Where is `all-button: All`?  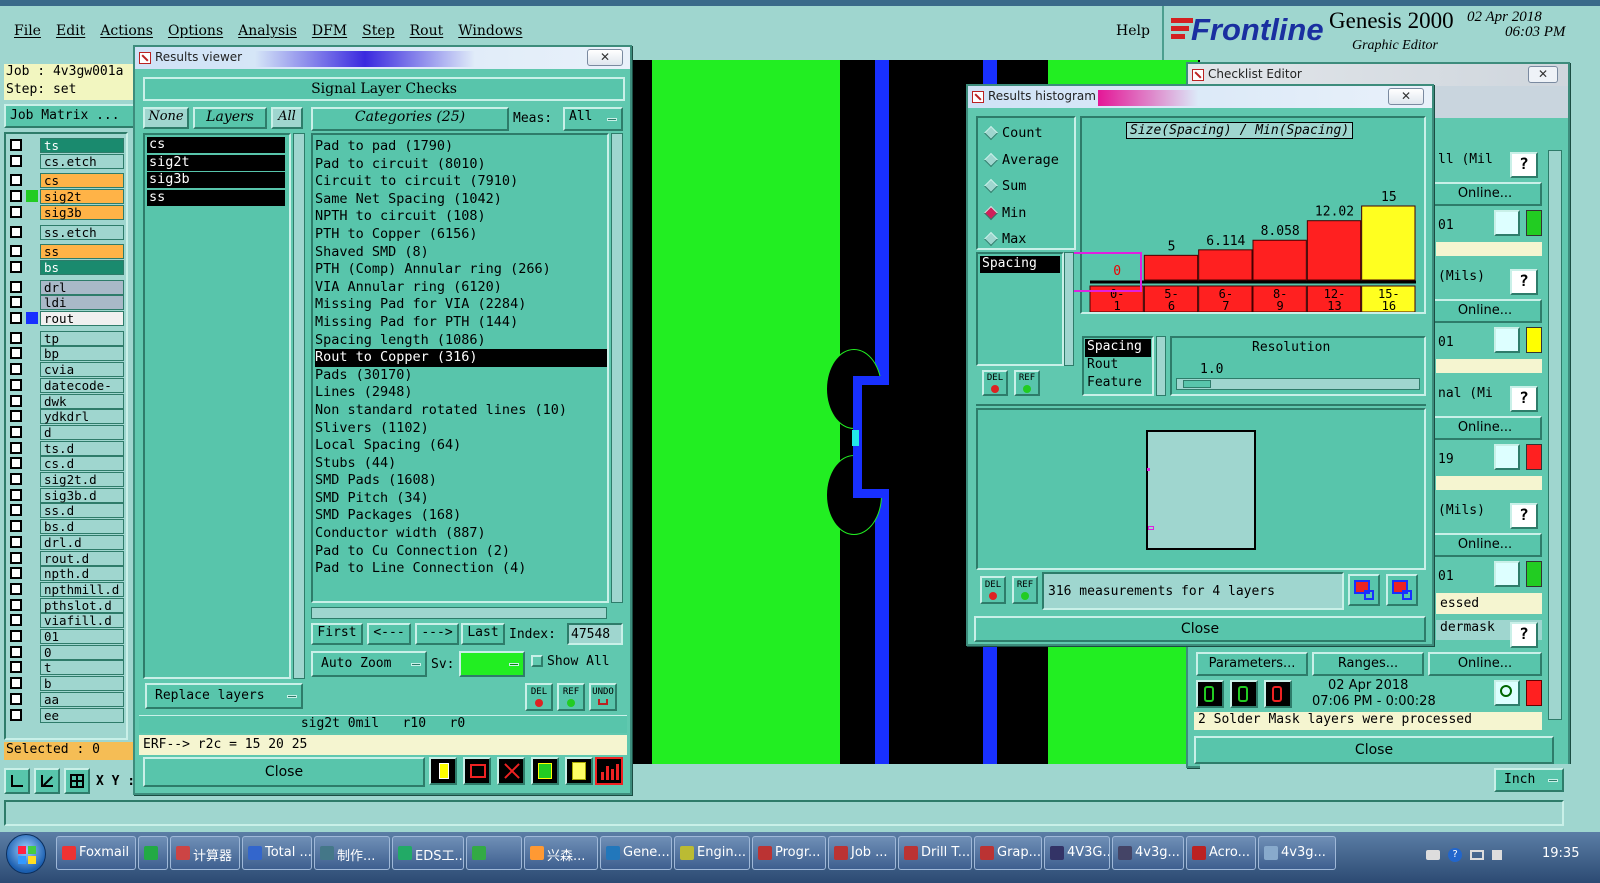 all-button: All is located at coordinates (287, 118).